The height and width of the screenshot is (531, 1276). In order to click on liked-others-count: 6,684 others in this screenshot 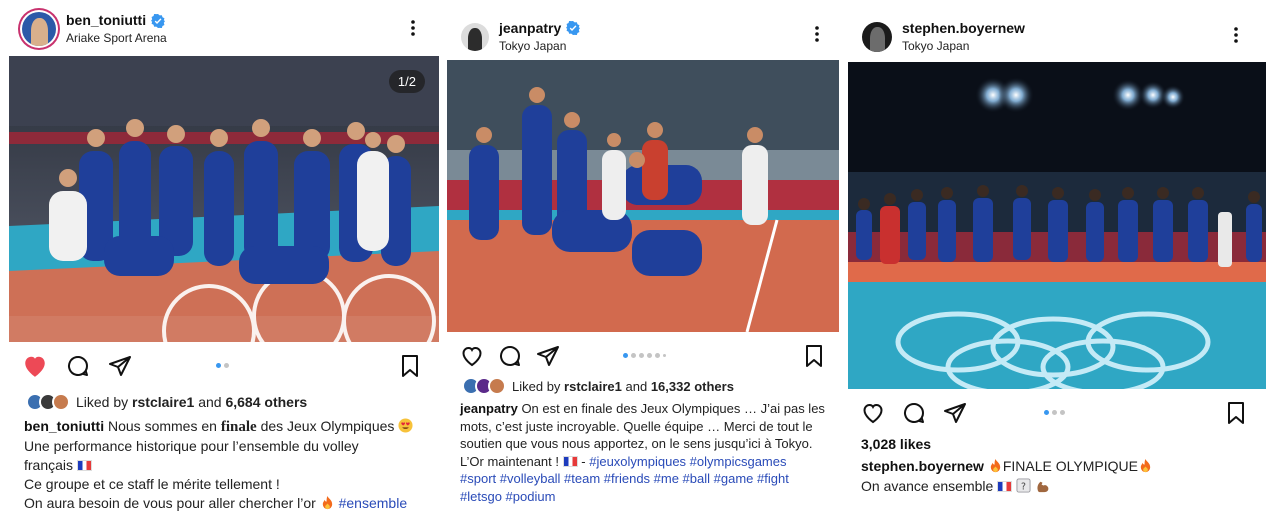, I will do `click(266, 402)`.